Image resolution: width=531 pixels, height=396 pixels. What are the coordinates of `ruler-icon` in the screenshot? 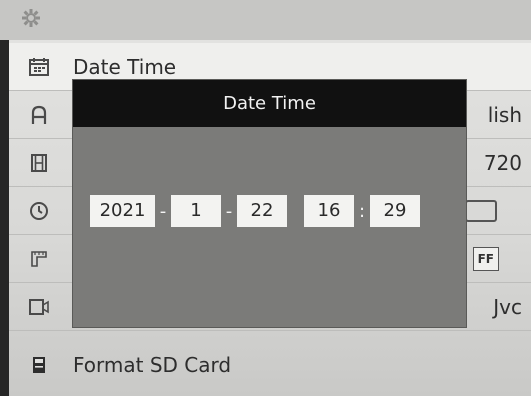 It's located at (39, 259).